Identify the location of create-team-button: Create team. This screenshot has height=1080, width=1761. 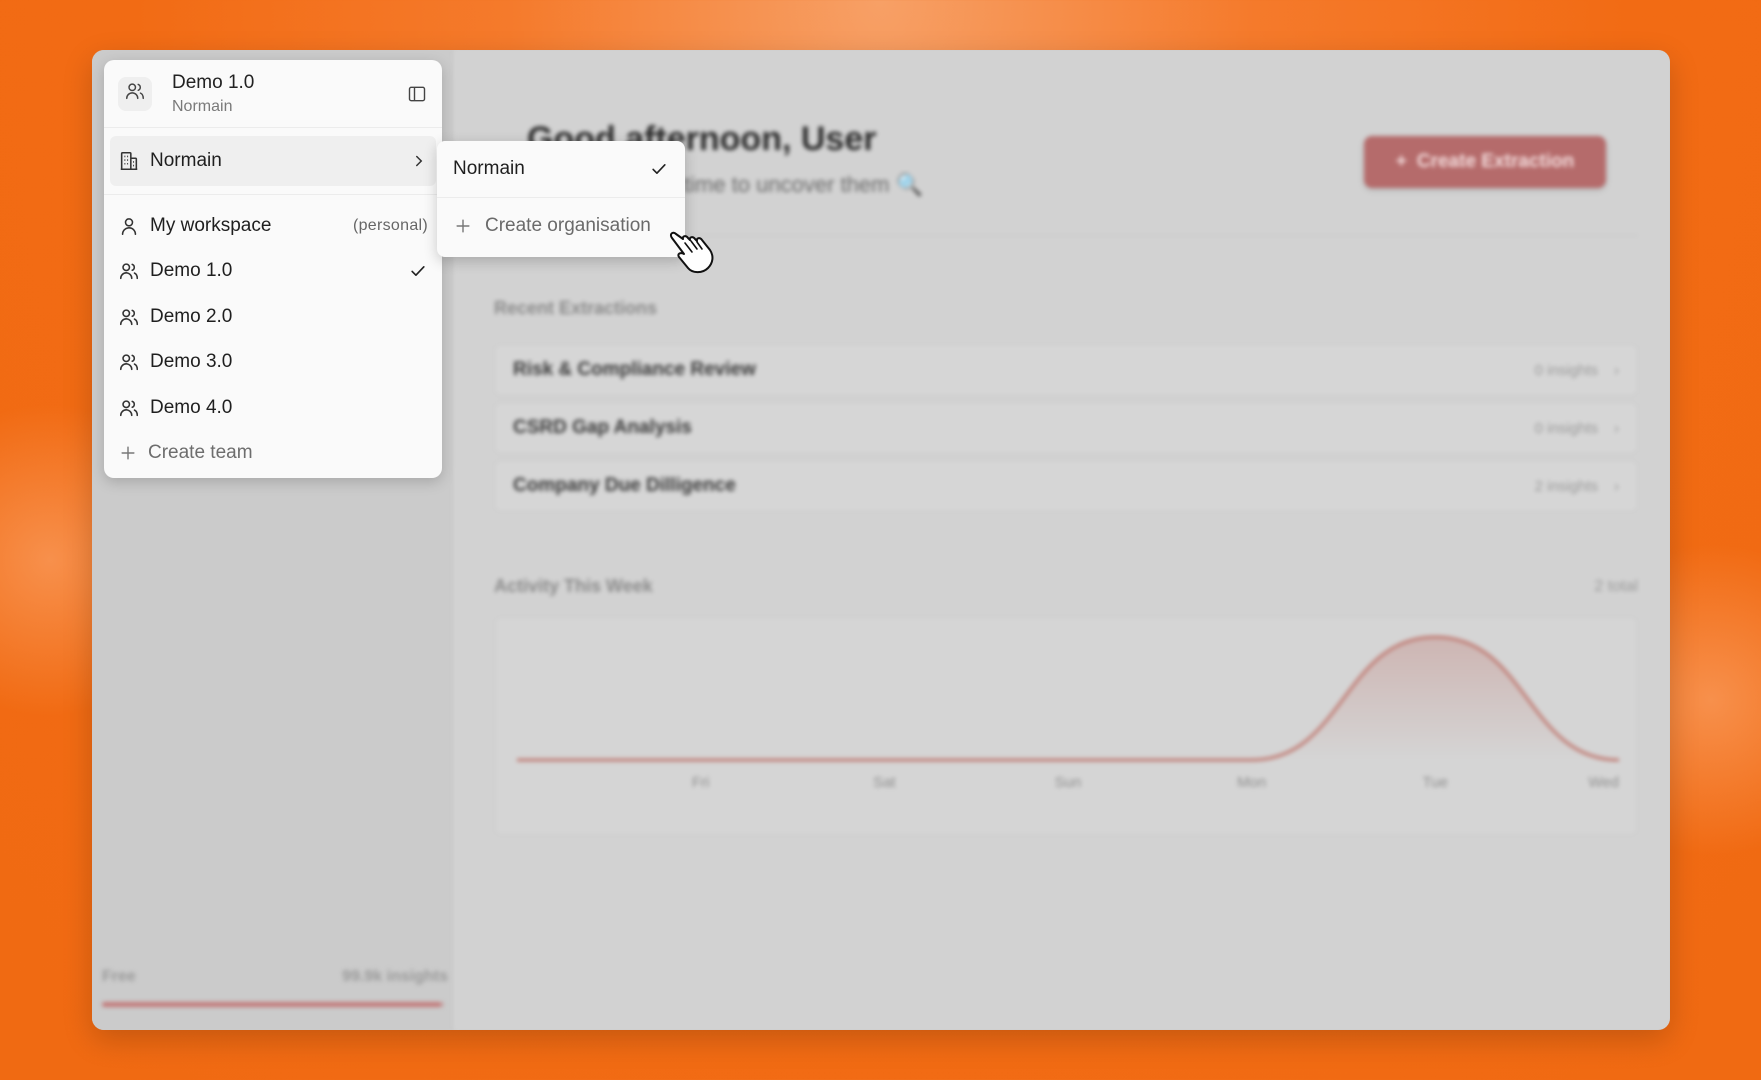
(273, 454).